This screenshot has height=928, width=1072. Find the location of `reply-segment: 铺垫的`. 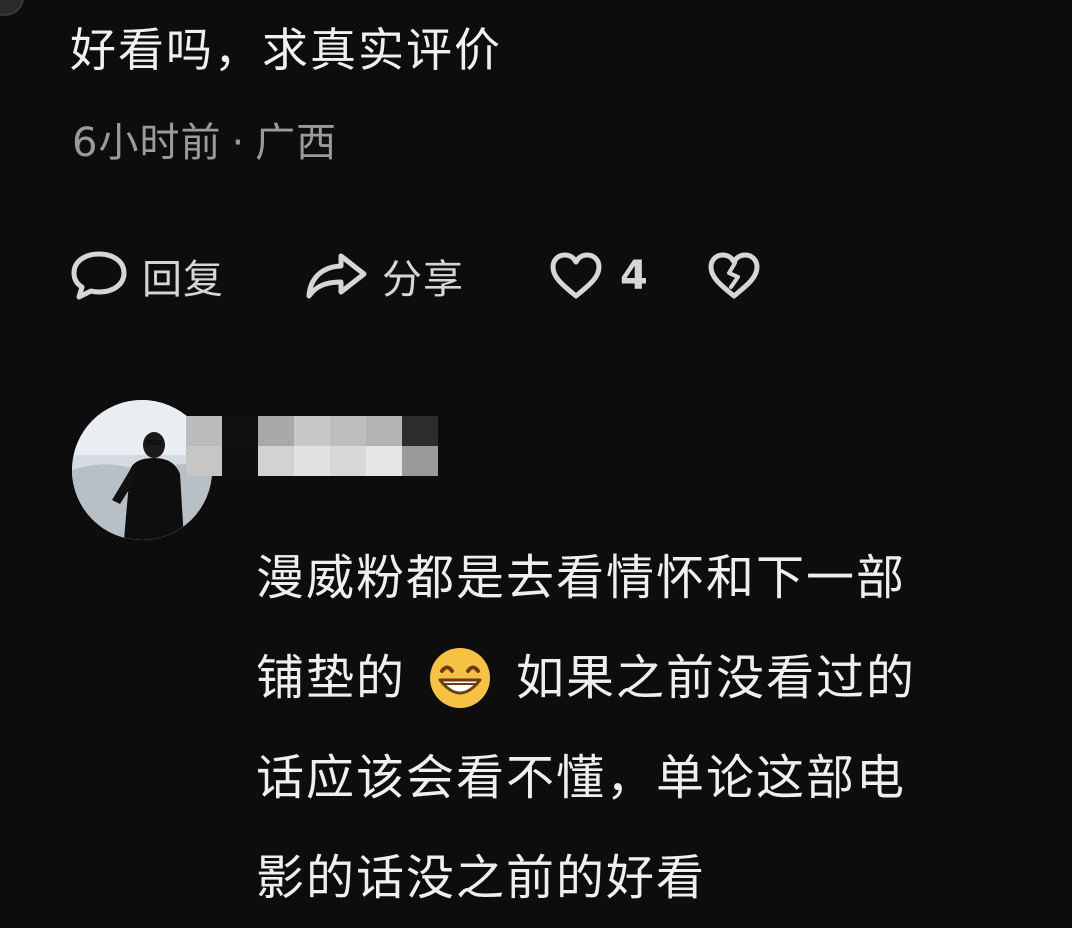

reply-segment: 铺垫的 is located at coordinates (331, 678).